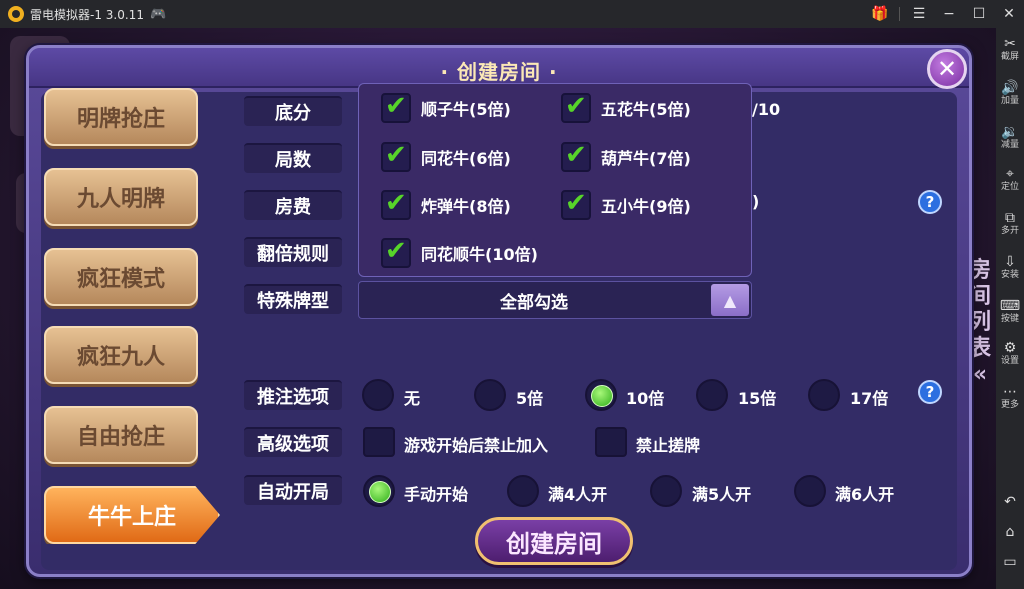 The height and width of the screenshot is (589, 1024). Describe the element at coordinates (646, 206) in the screenshot. I see `option-label: 五小牛(9倍)` at that location.